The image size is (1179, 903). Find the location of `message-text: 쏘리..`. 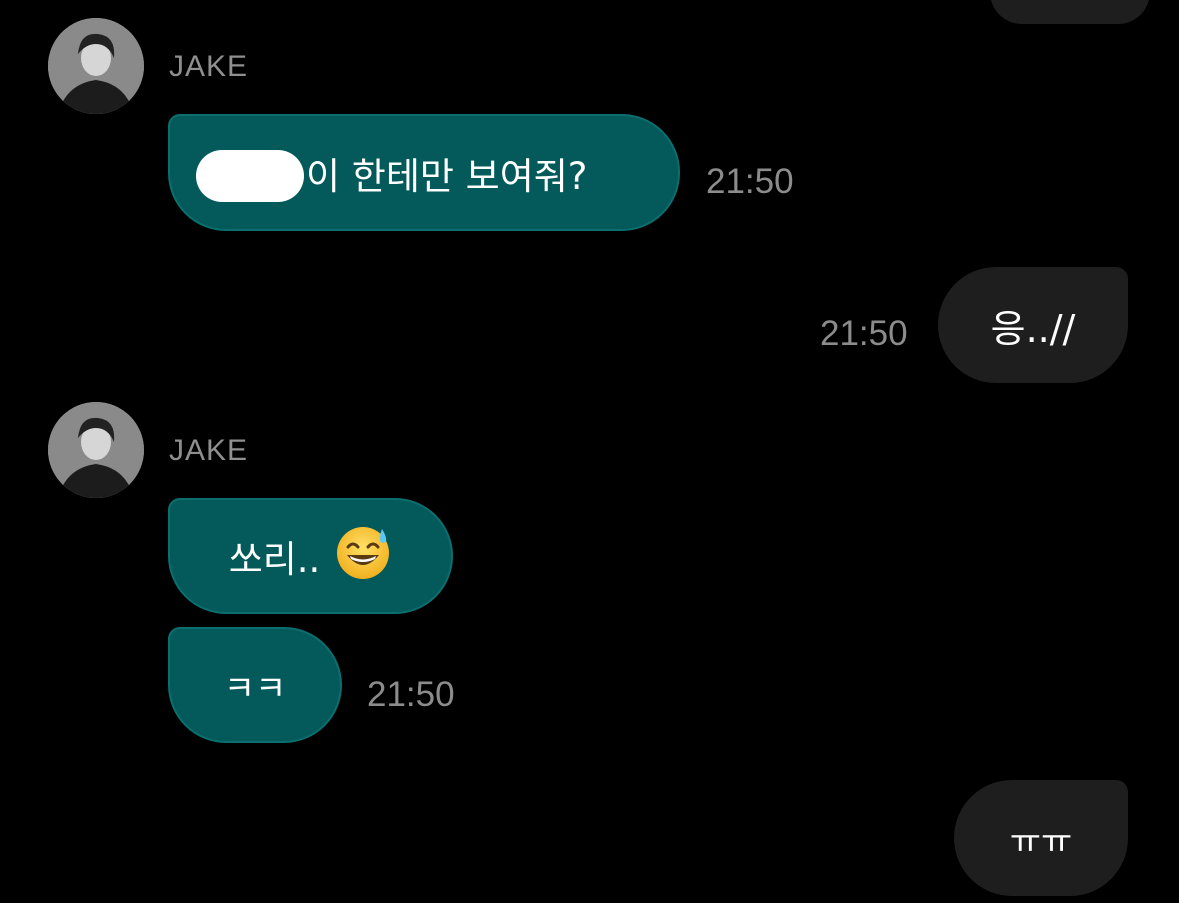

message-text: 쏘리.. is located at coordinates (274, 559).